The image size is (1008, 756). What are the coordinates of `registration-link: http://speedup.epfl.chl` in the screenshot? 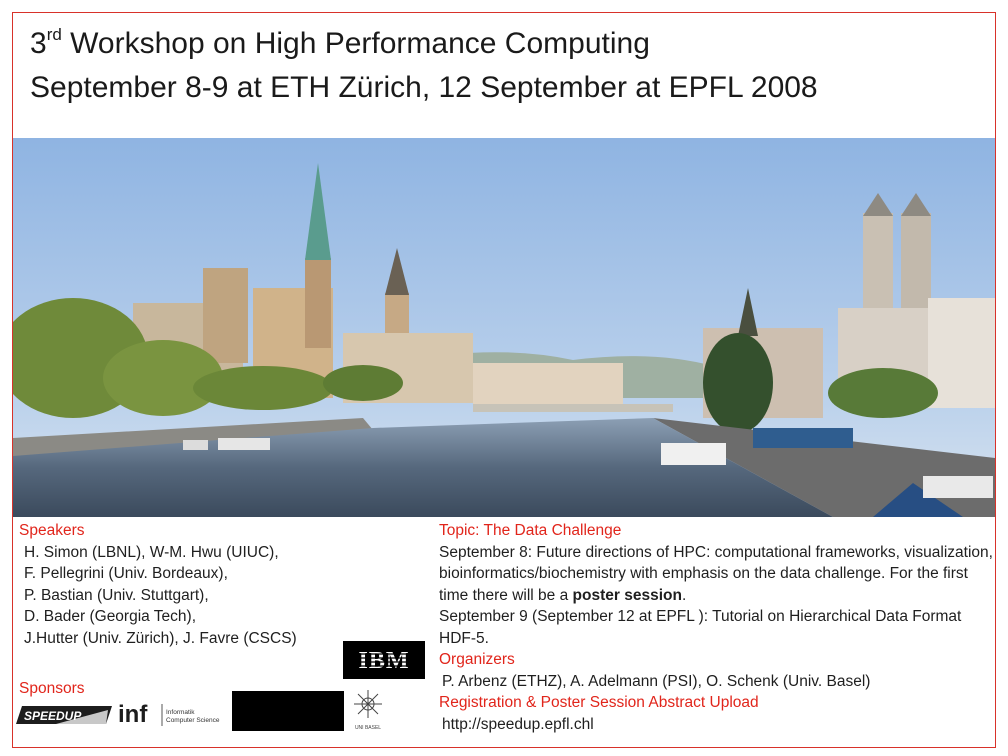 It's located at (719, 725).